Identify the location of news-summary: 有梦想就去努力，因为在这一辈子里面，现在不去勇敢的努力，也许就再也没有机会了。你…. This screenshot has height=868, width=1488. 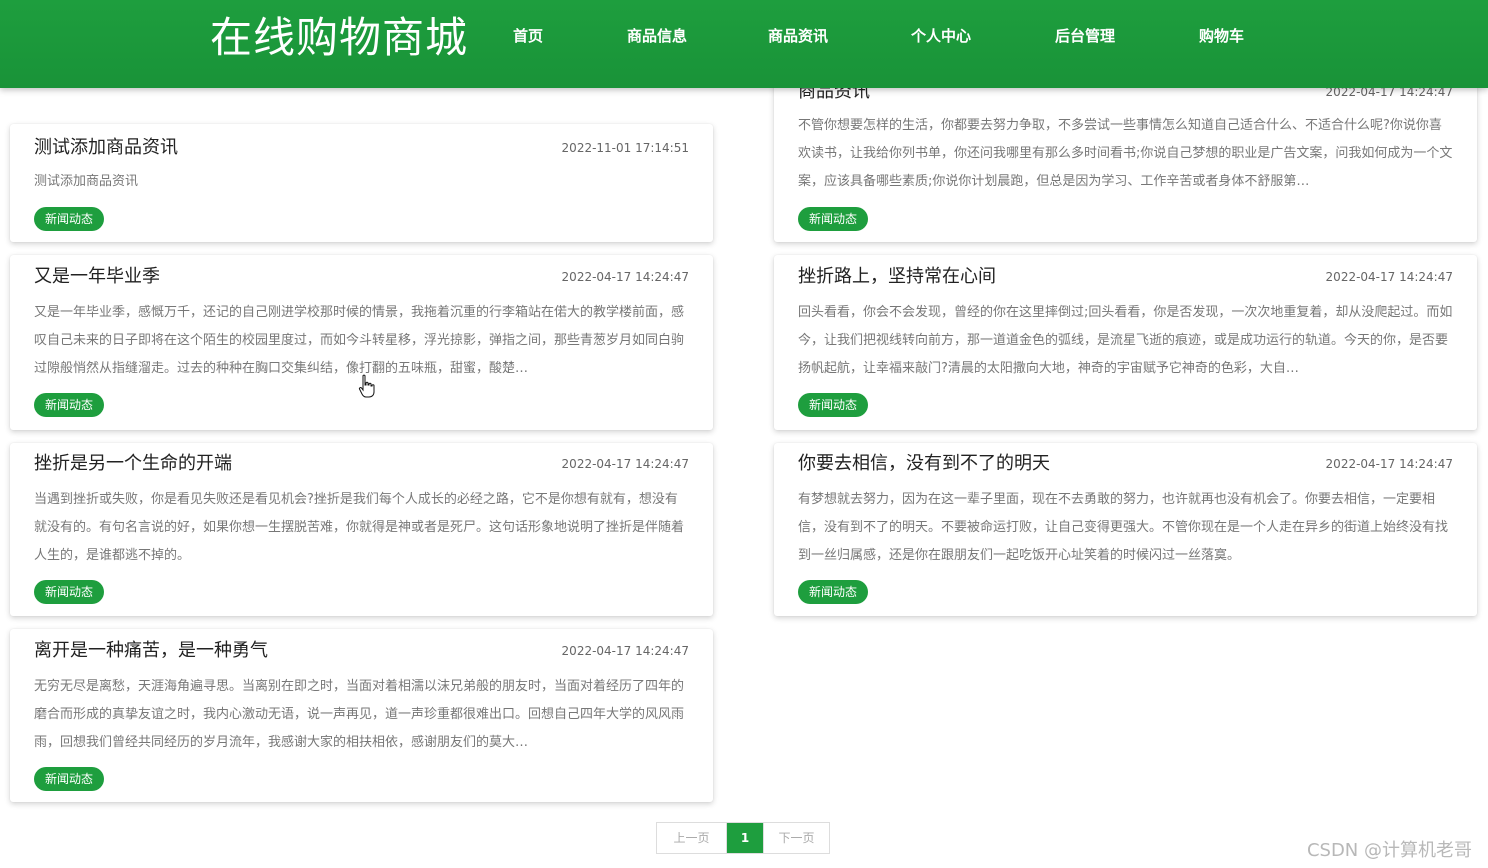
(1123, 527).